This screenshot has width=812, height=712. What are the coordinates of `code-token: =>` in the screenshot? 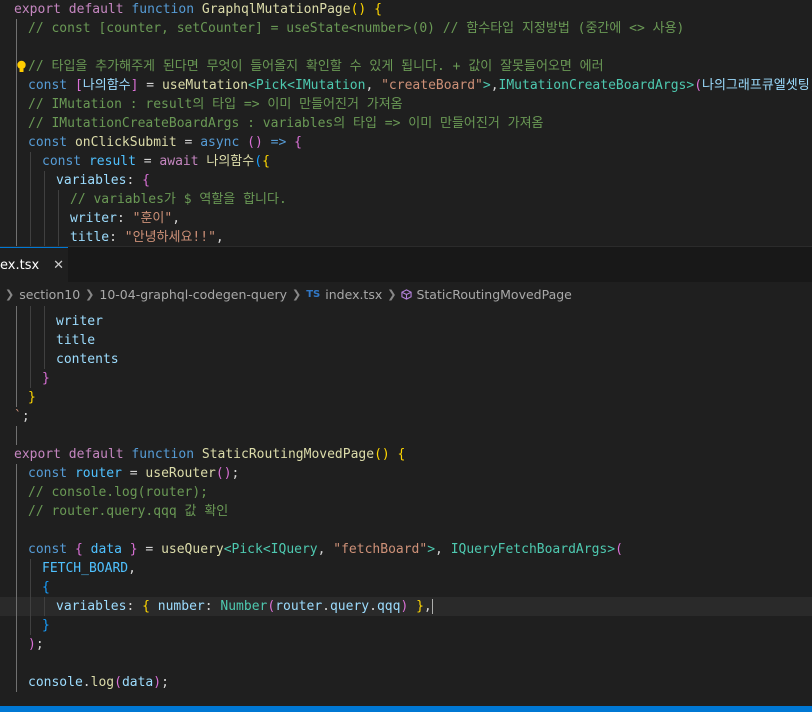 It's located at (278, 142).